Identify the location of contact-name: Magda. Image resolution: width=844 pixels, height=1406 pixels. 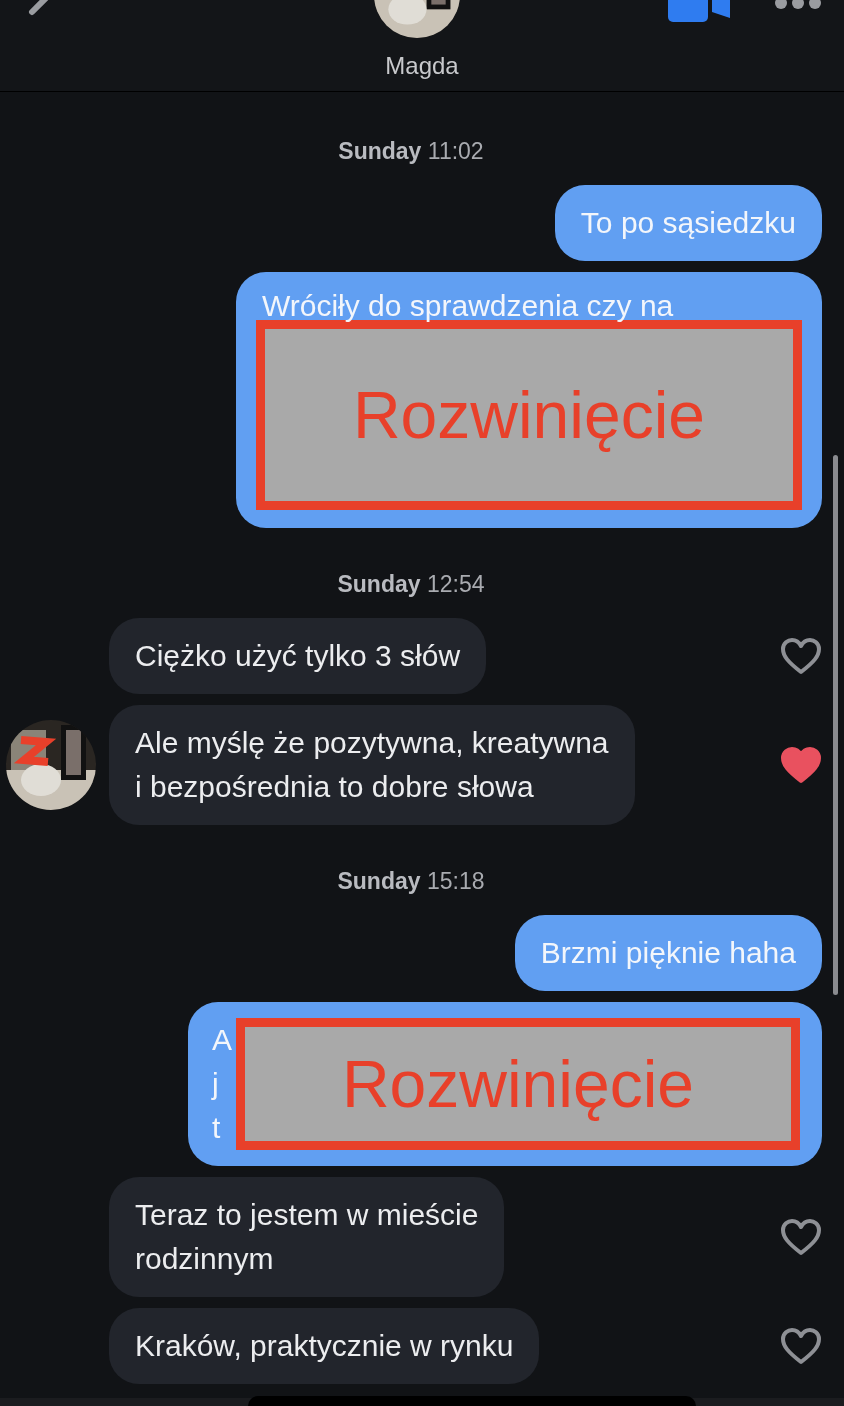
(422, 66).